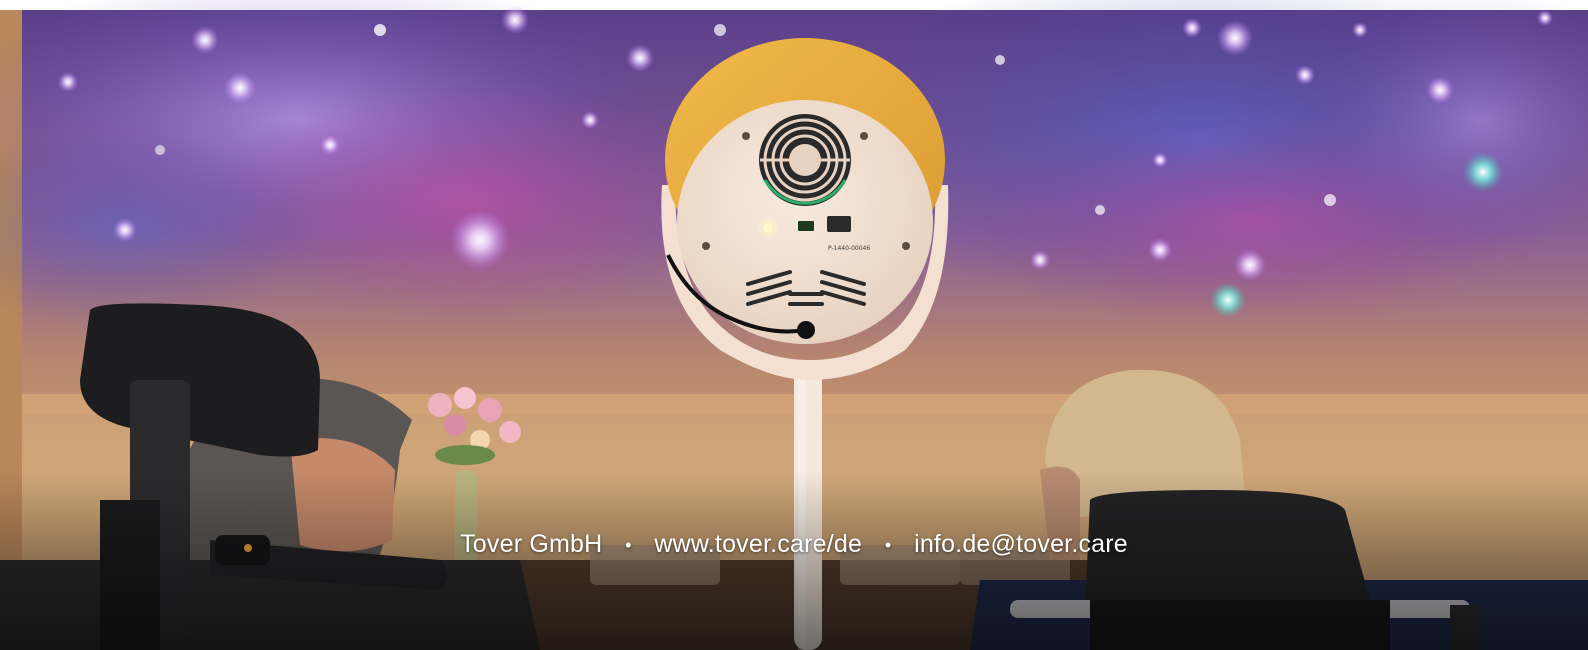  I want to click on footer-email-link: info.de@tover.care, so click(1021, 544).